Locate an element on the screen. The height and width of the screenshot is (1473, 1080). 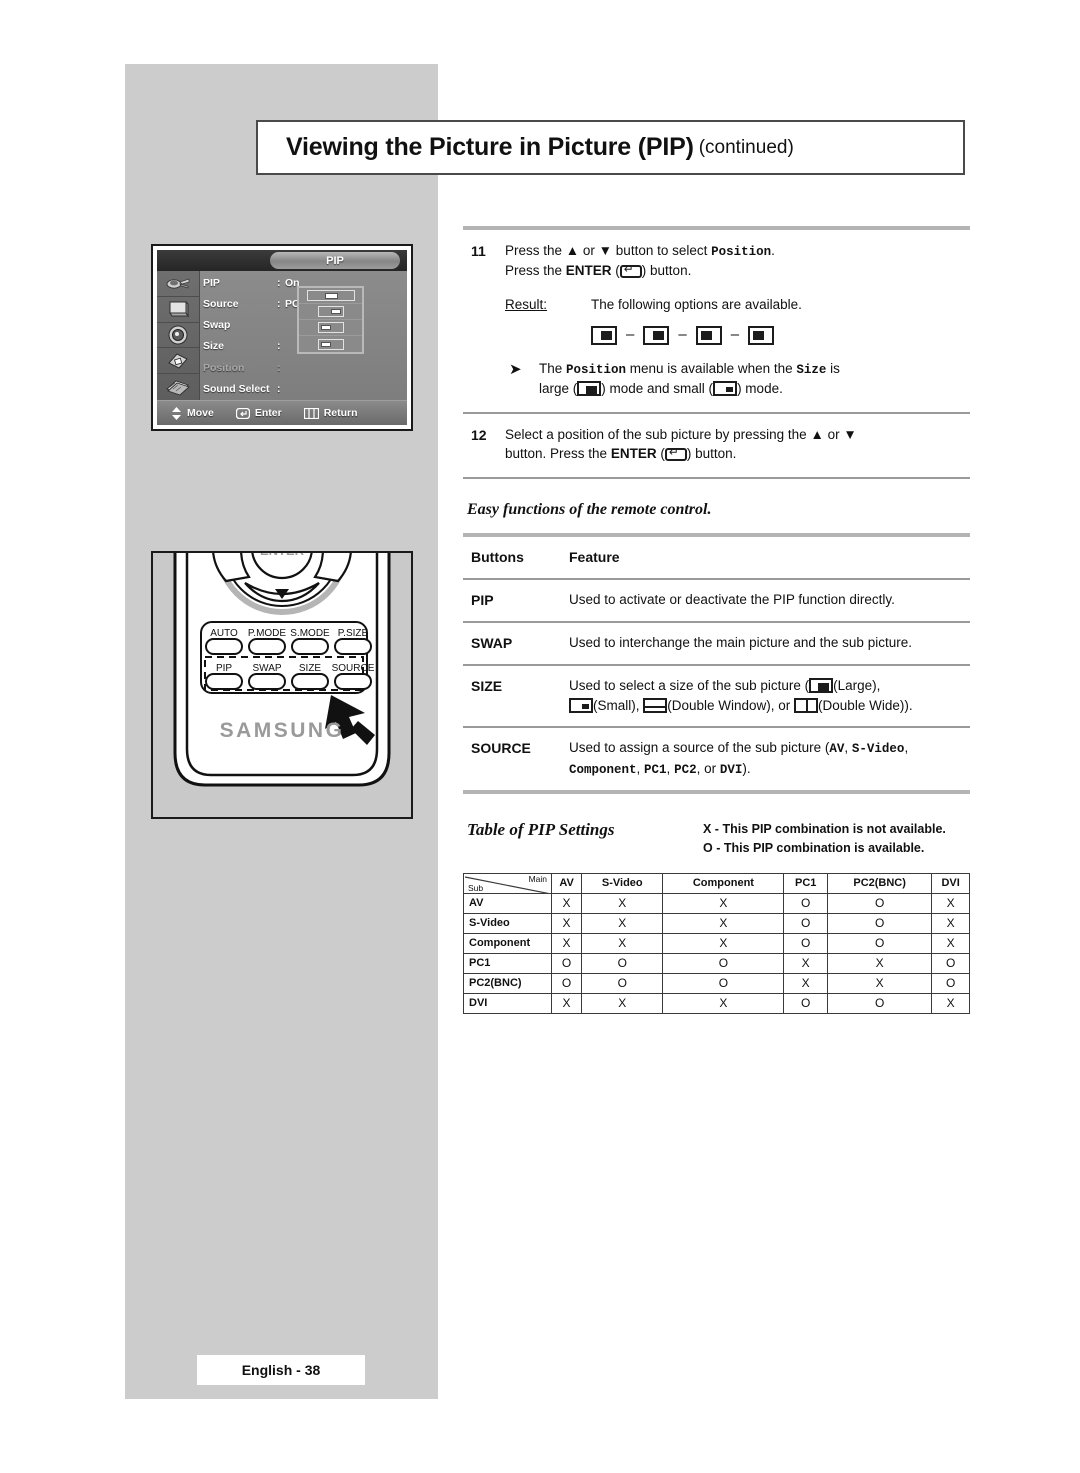
pip-cell-3-0: O is located at coordinates (566, 963).